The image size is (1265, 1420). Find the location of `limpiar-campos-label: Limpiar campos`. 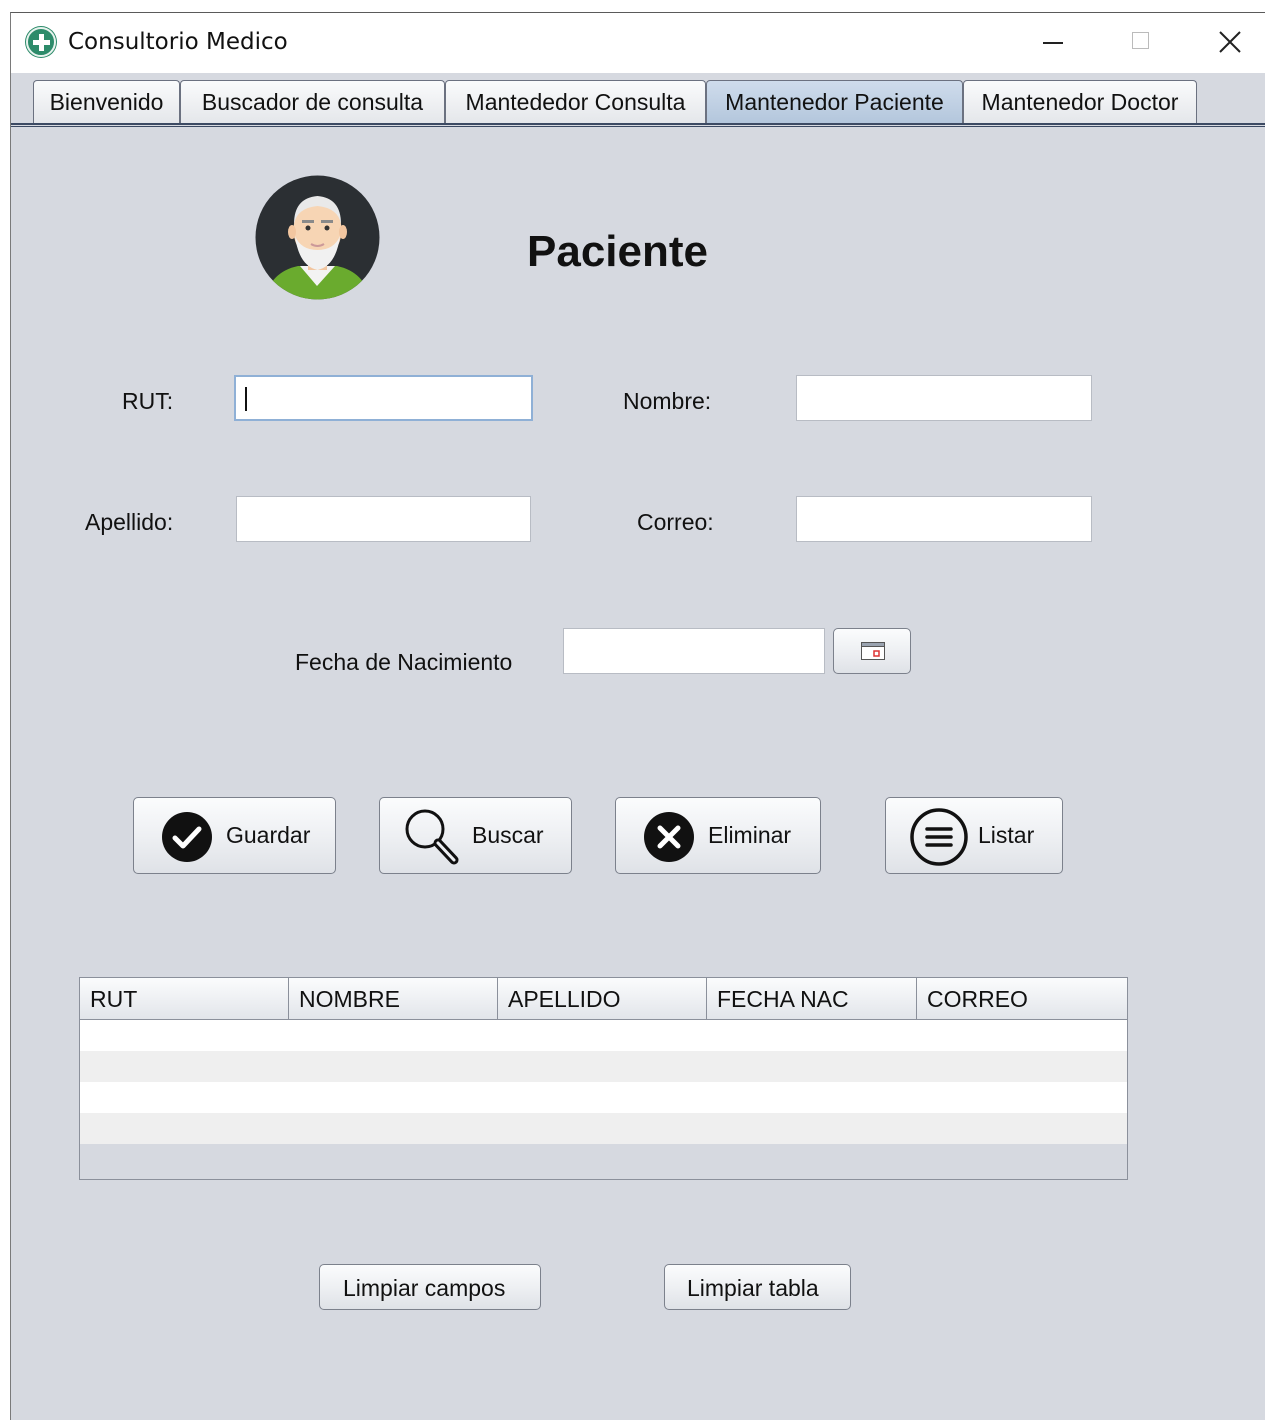

limpiar-campos-label: Limpiar campos is located at coordinates (424, 1288).